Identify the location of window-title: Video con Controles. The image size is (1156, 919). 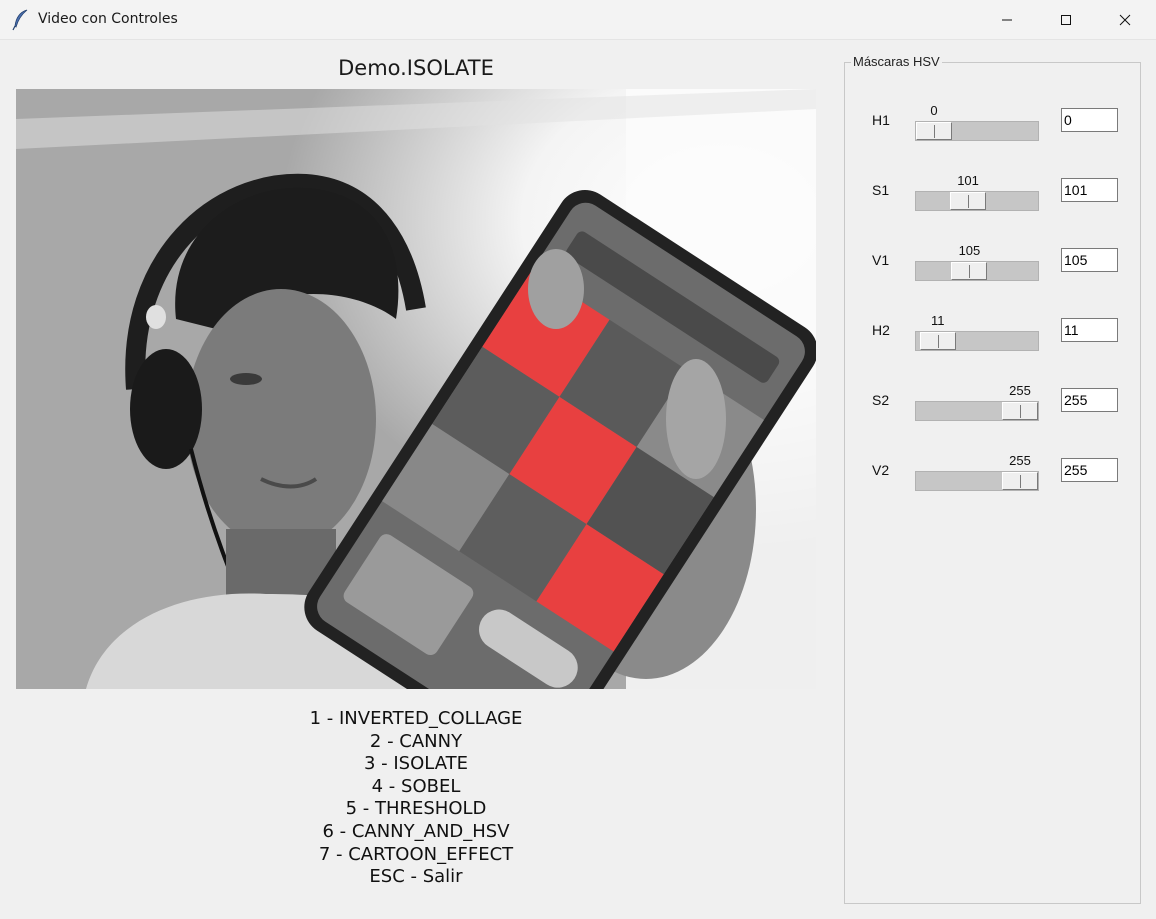
(108, 19).